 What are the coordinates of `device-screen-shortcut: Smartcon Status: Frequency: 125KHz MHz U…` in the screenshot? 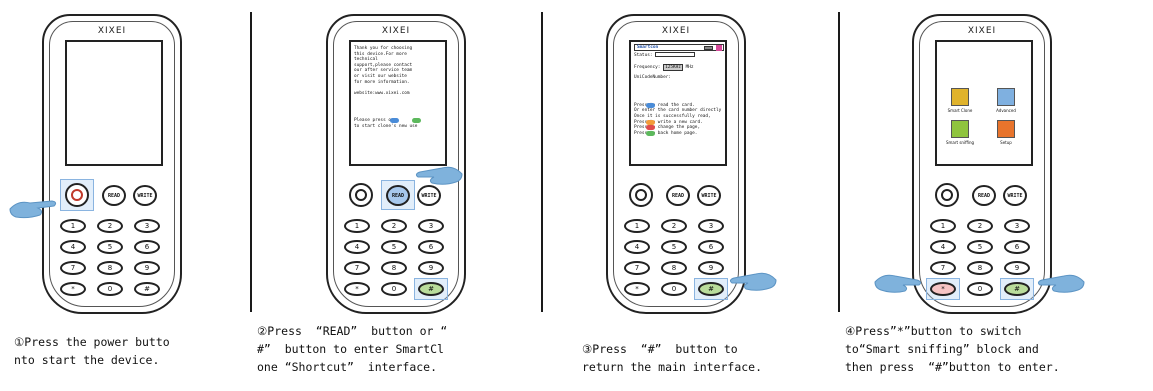 It's located at (678, 103).